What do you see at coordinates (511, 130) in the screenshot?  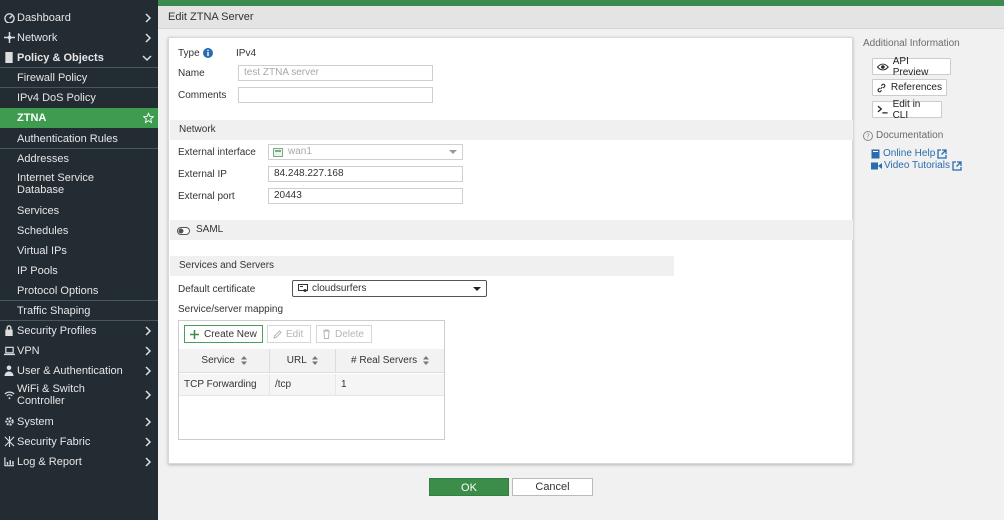 I see `network-section-header: Network` at bounding box center [511, 130].